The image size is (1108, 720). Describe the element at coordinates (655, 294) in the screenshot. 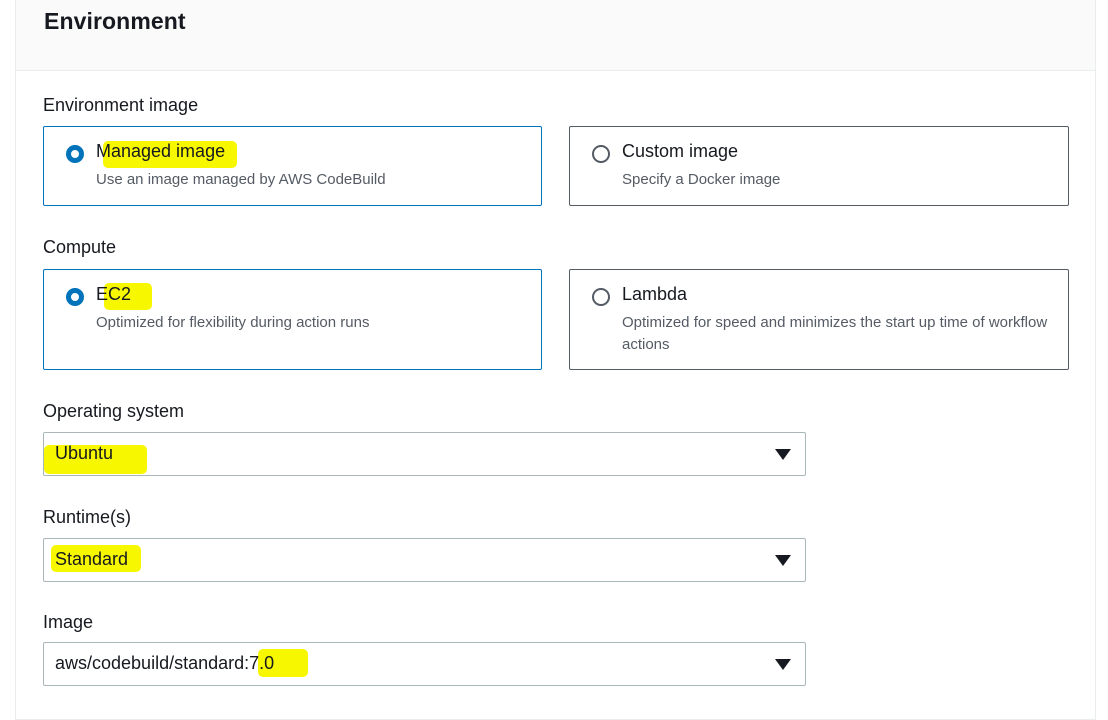

I see `tile-title: Lambda` at that location.